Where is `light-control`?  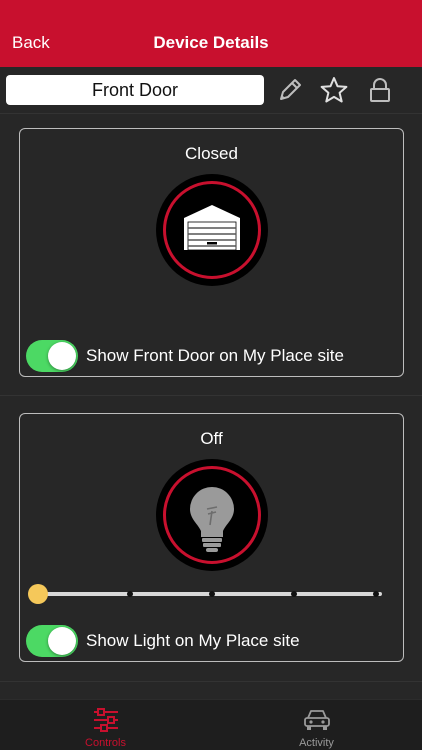 light-control is located at coordinates (212, 515).